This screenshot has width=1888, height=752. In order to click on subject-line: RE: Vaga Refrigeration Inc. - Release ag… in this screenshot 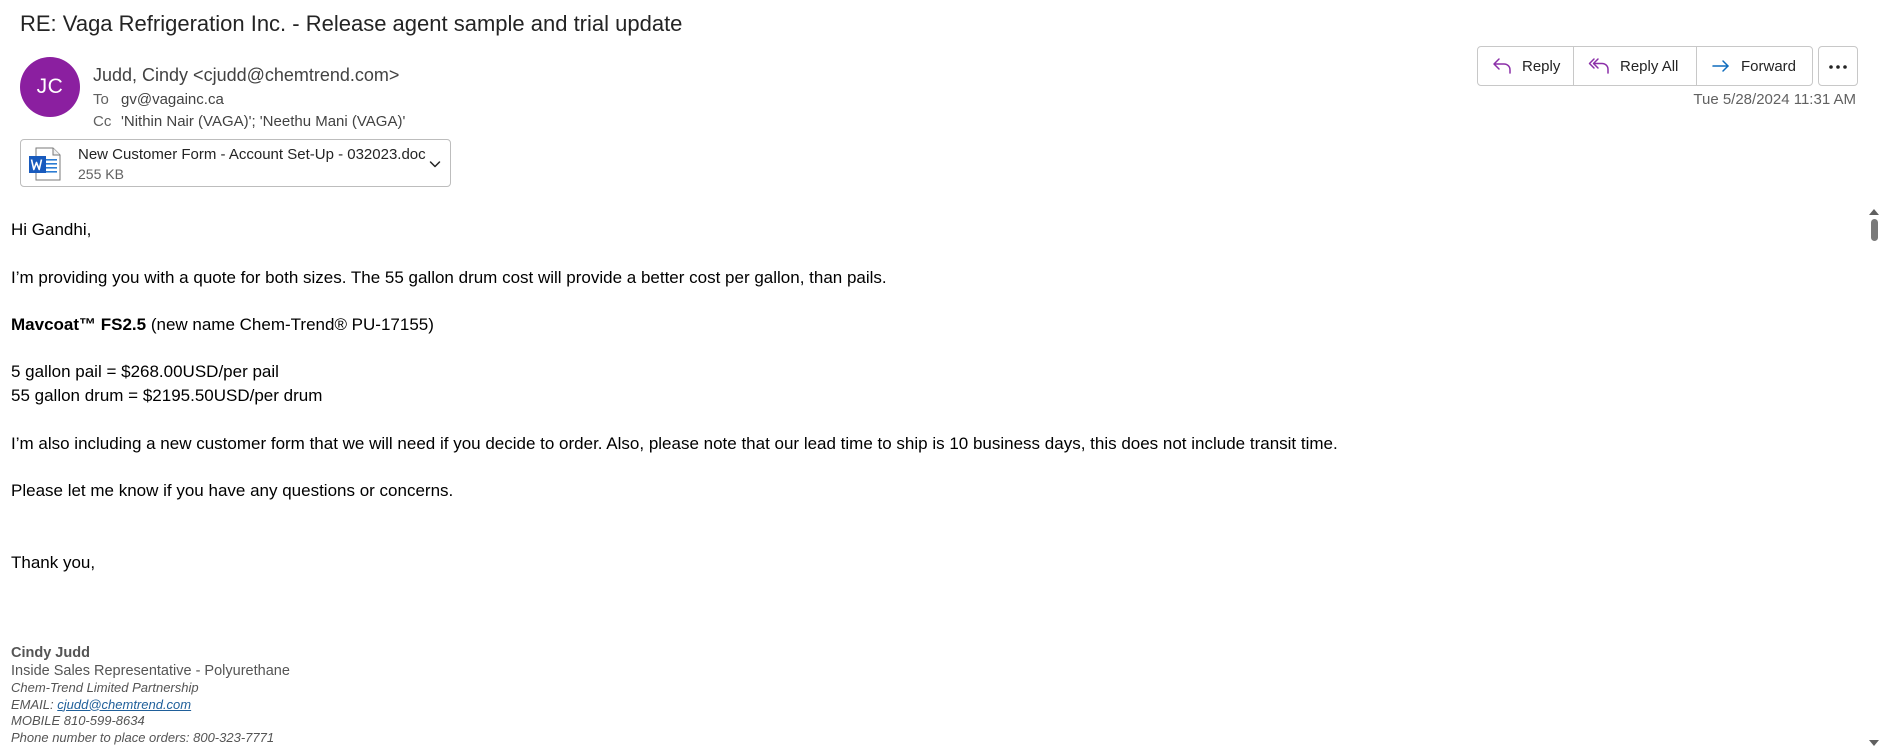, I will do `click(351, 23)`.